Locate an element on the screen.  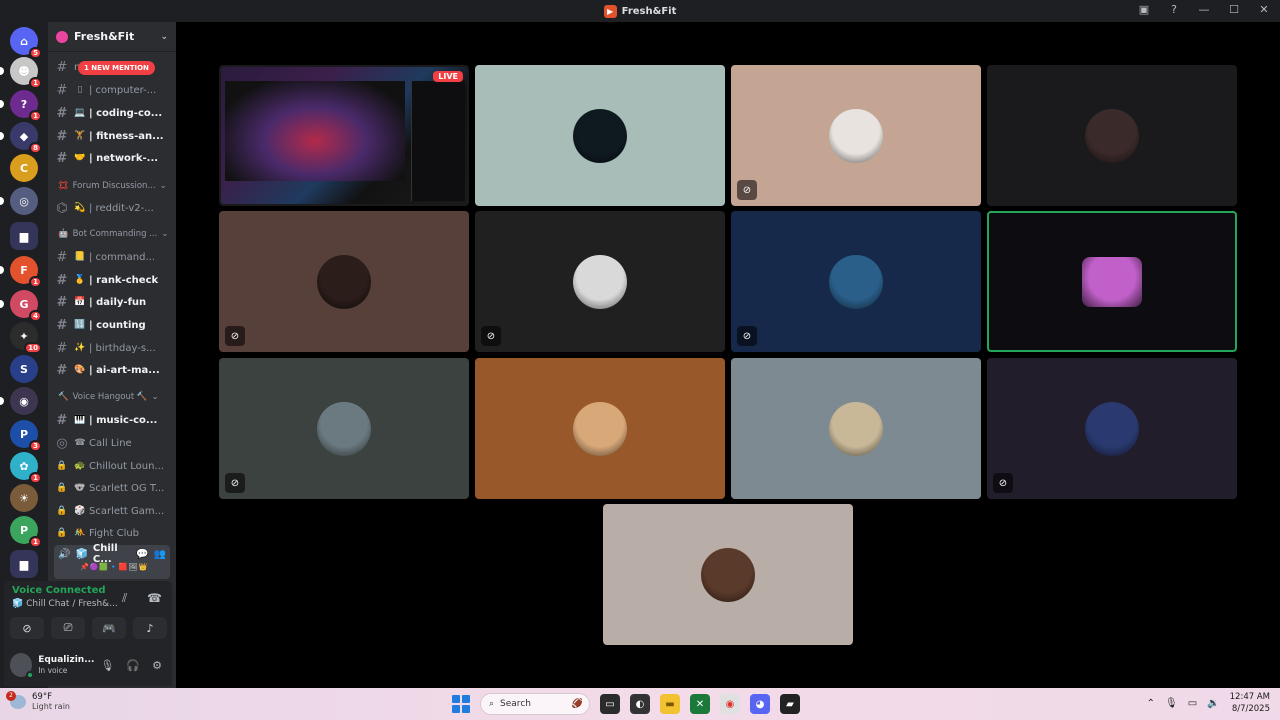
server-icon: C is located at coordinates (24, 168).